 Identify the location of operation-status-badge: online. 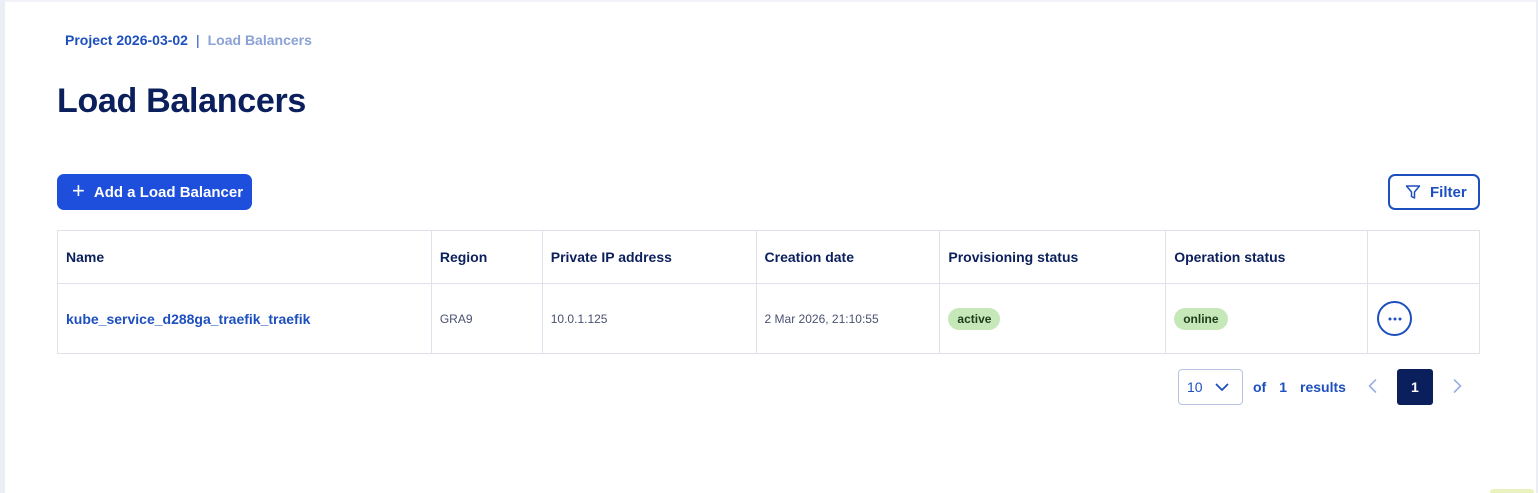
(1201, 318).